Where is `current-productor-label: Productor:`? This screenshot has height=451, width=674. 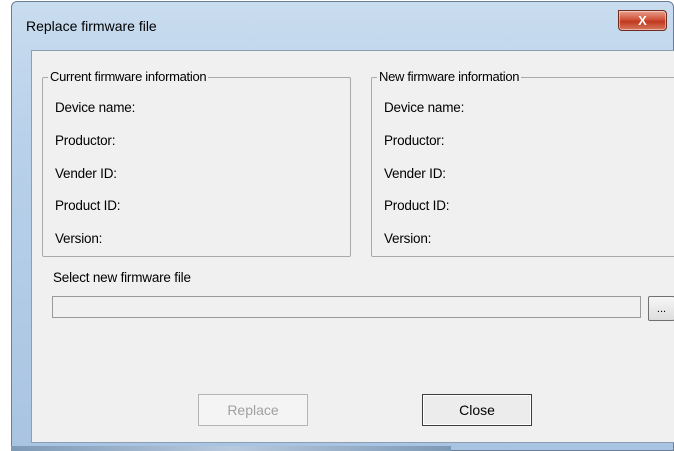
current-productor-label: Productor: is located at coordinates (85, 140).